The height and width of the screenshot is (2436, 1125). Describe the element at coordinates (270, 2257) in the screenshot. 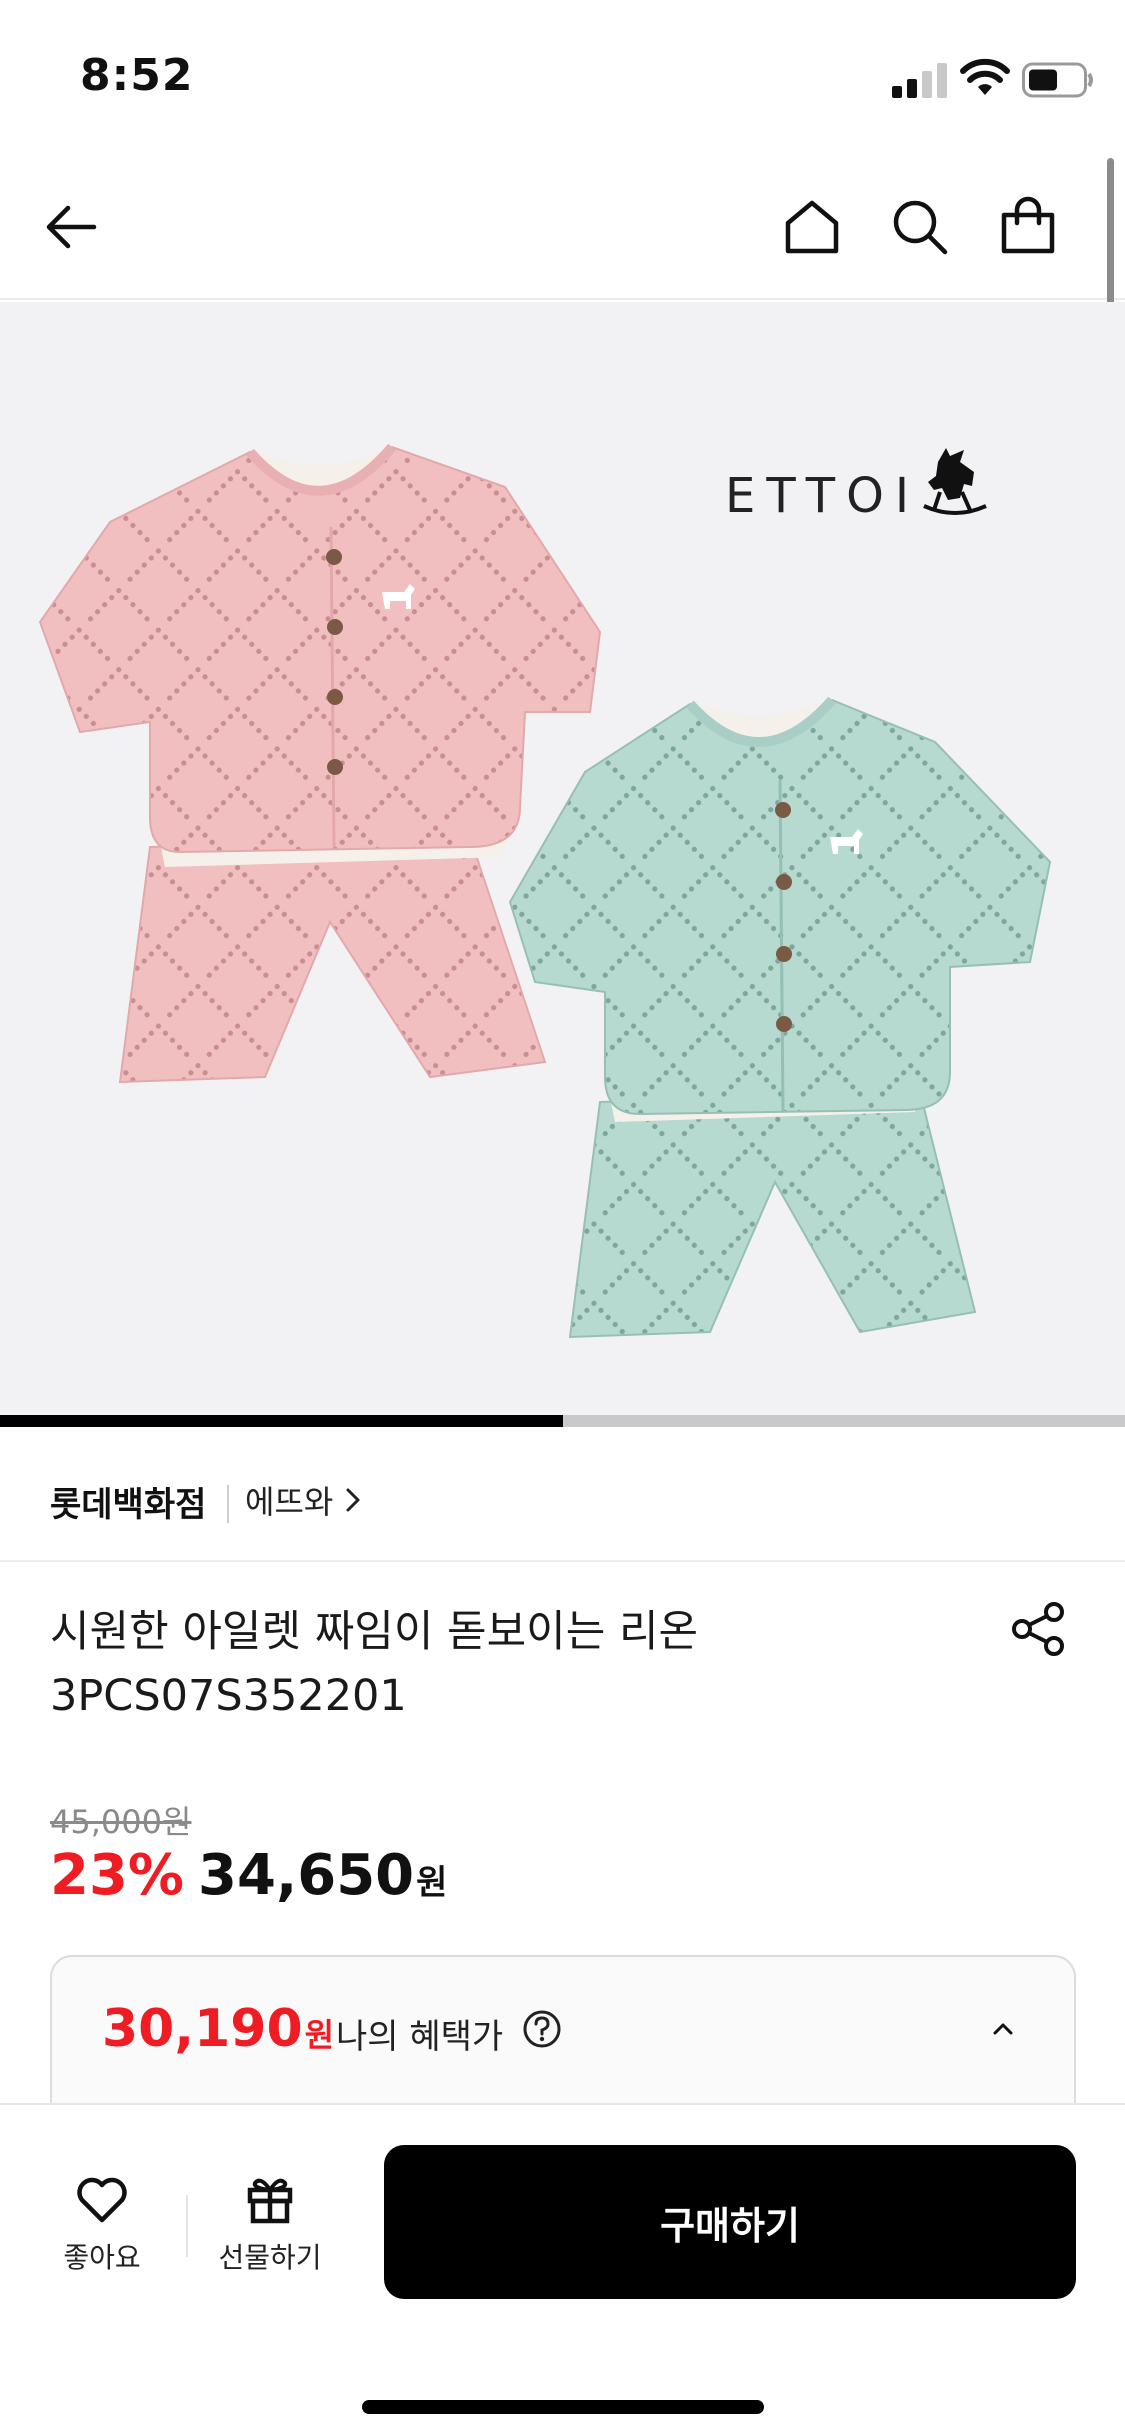

I see `gift-label: 선물하기` at that location.